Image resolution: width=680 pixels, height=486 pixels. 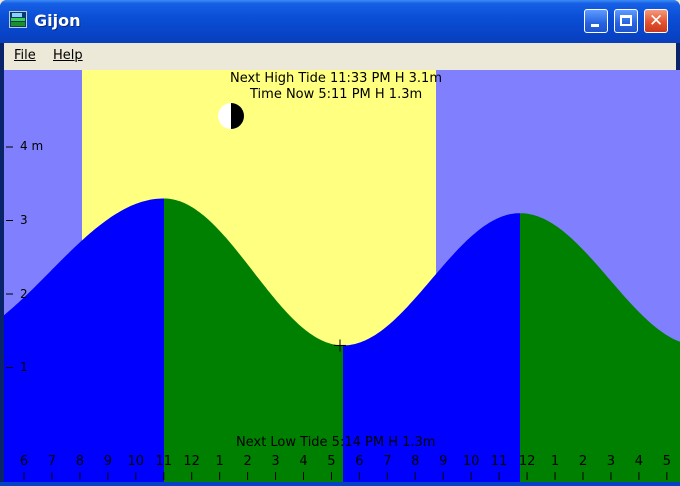 What do you see at coordinates (24, 294) in the screenshot?
I see `y-tick-label-2: 2` at bounding box center [24, 294].